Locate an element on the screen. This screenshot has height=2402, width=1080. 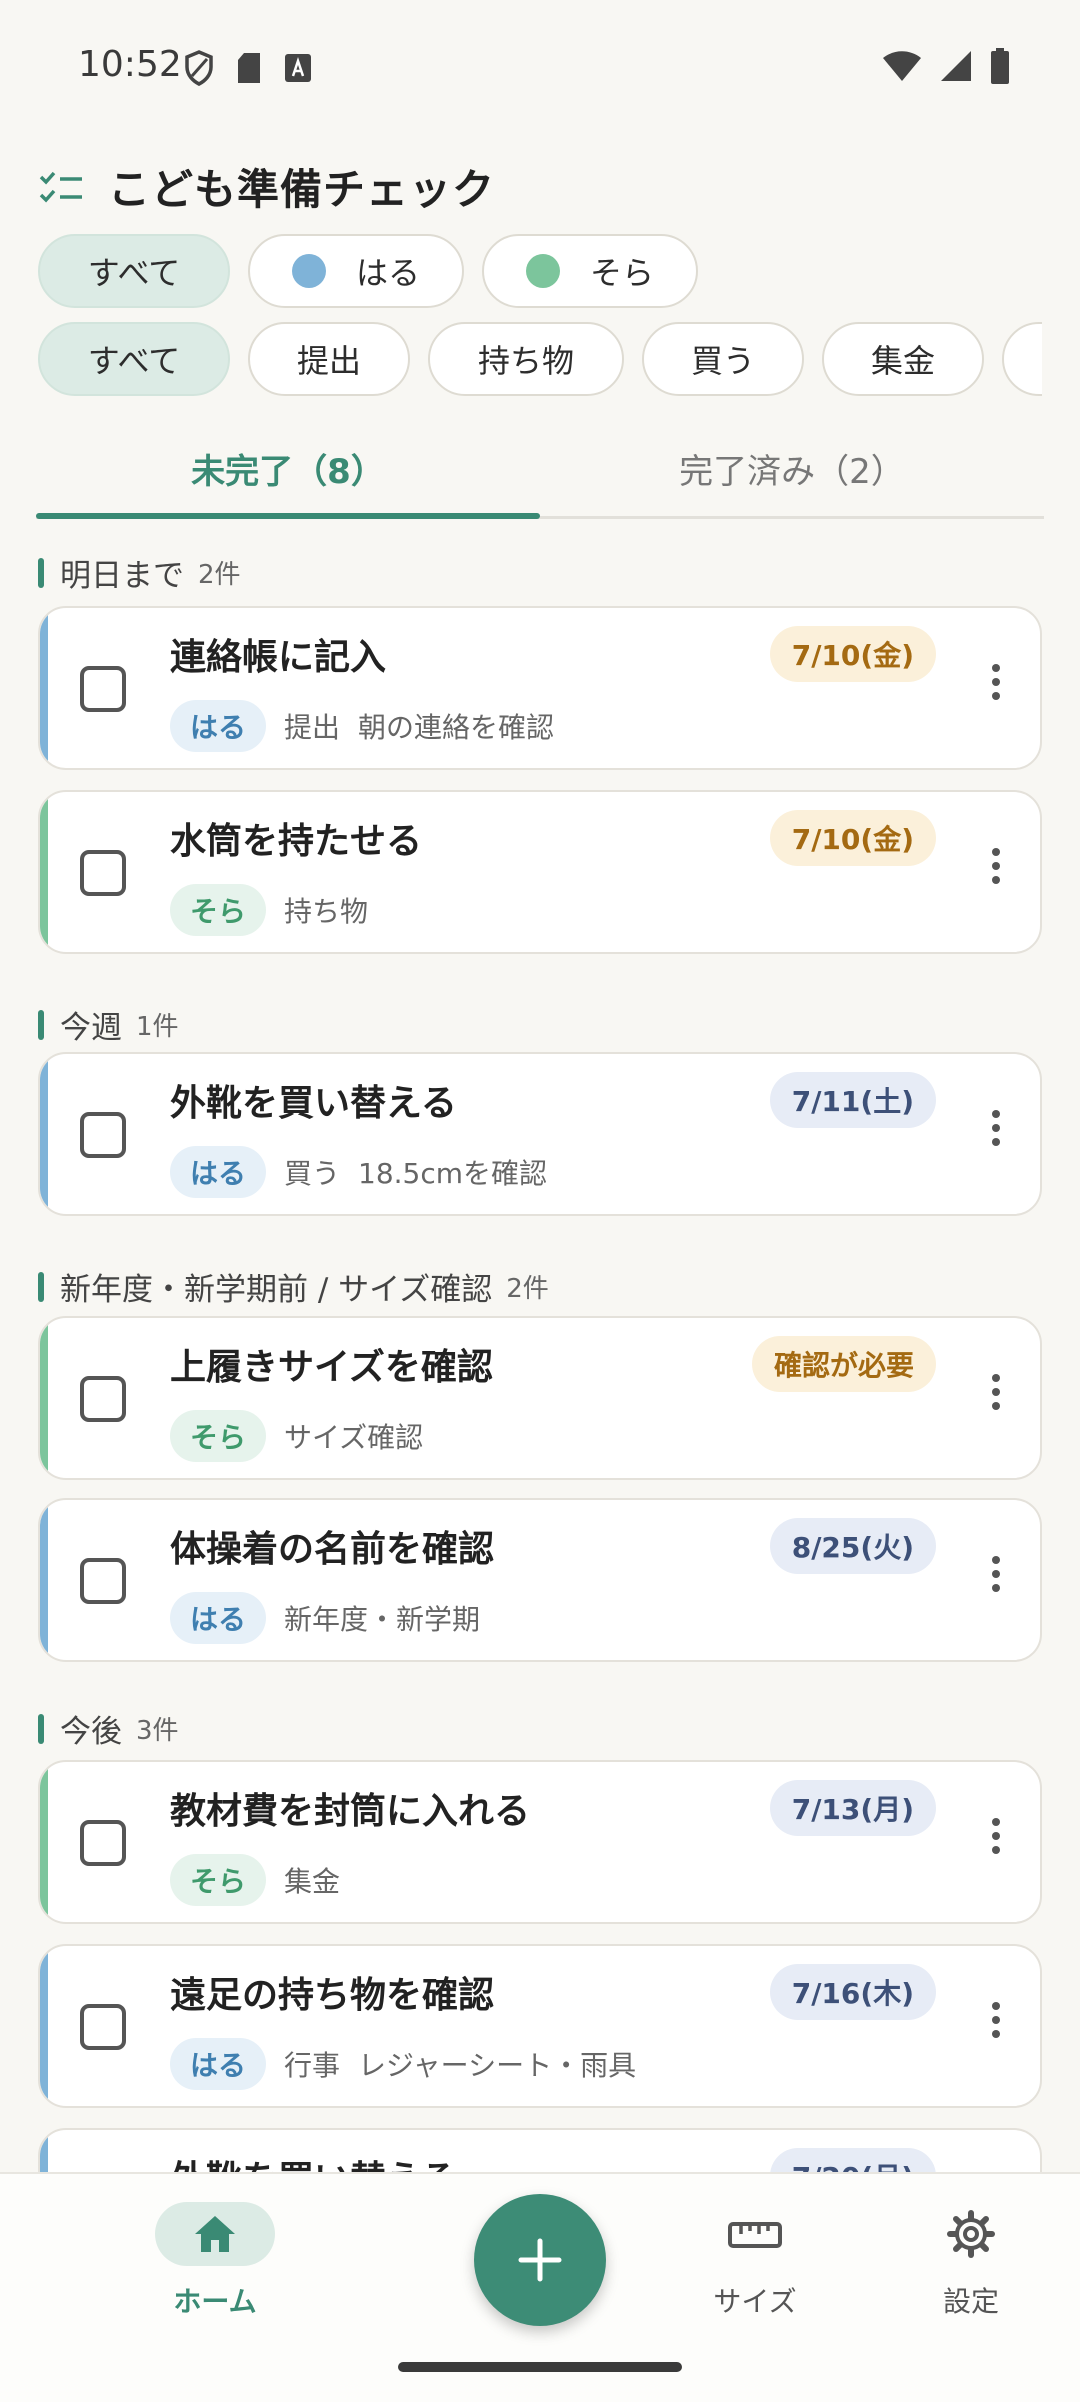
due-badge: 7/13(月) is located at coordinates (852, 1808).